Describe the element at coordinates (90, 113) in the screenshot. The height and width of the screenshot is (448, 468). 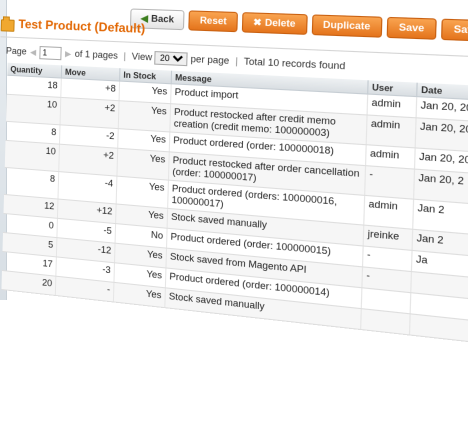
I see `move-cell: +2` at that location.